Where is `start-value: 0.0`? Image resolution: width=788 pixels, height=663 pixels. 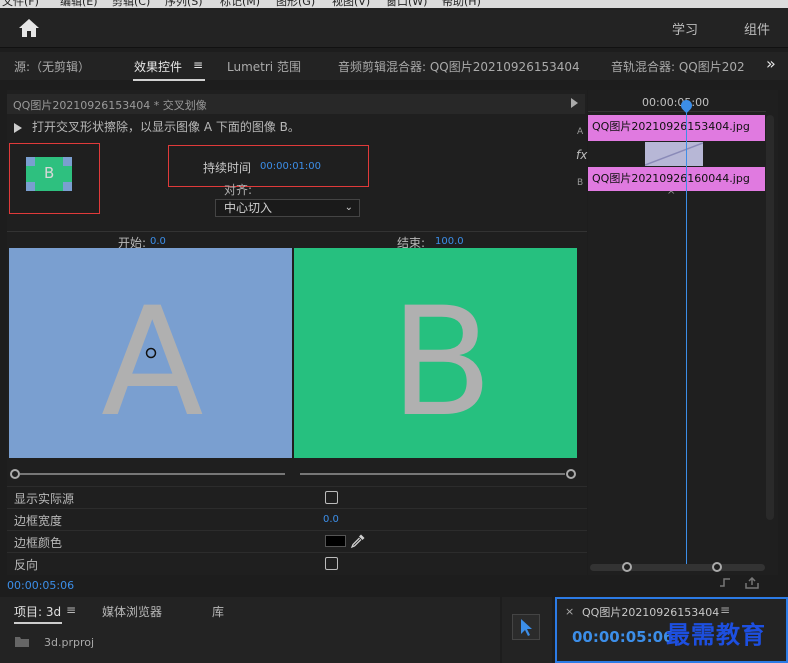 start-value: 0.0 is located at coordinates (158, 241).